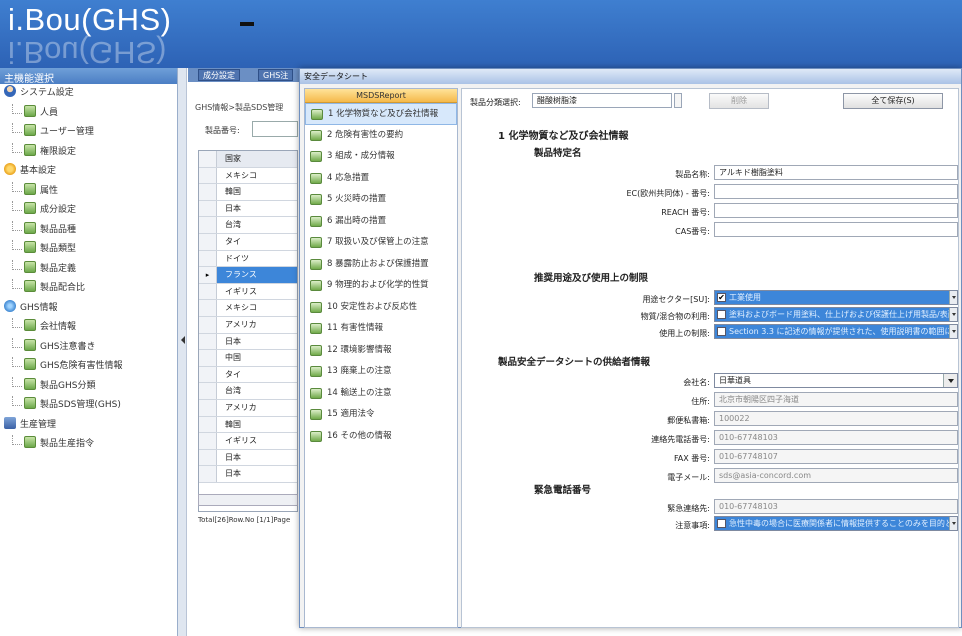  I want to click on nav-item: GHS情報, so click(88, 309).